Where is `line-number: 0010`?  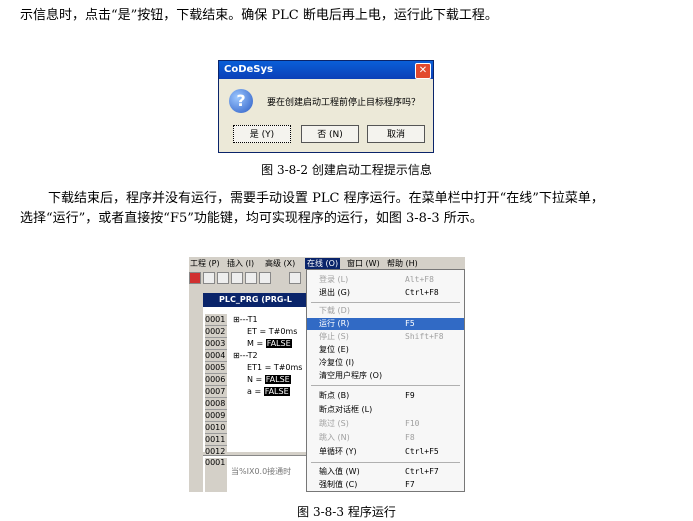 line-number: 0010 is located at coordinates (216, 428).